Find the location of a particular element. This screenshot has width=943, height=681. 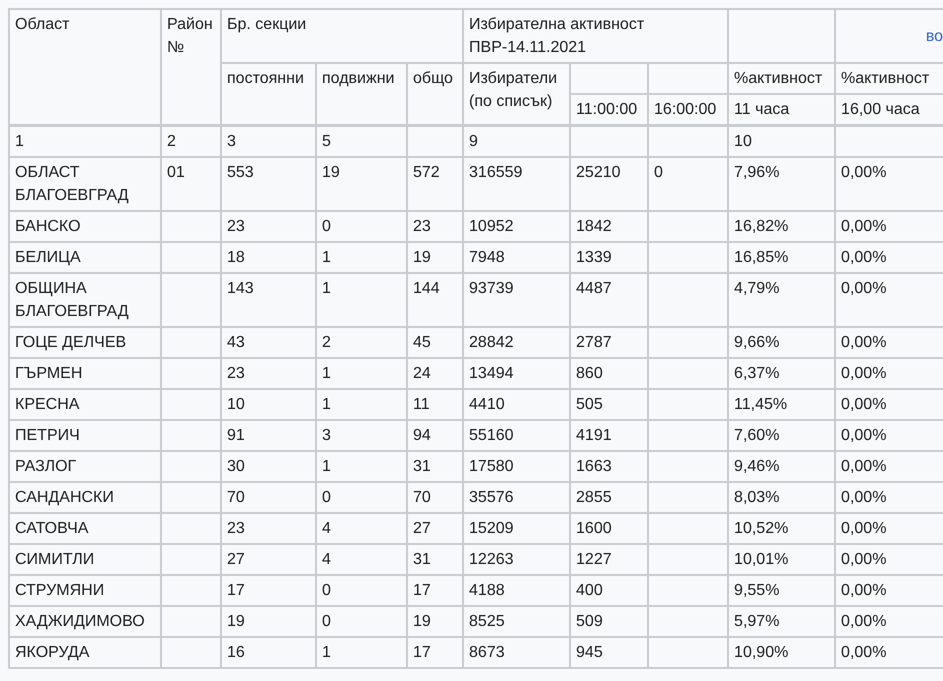

table-cell: ОБЩИНА БЛАГОЕВГРАД is located at coordinates (72, 300).